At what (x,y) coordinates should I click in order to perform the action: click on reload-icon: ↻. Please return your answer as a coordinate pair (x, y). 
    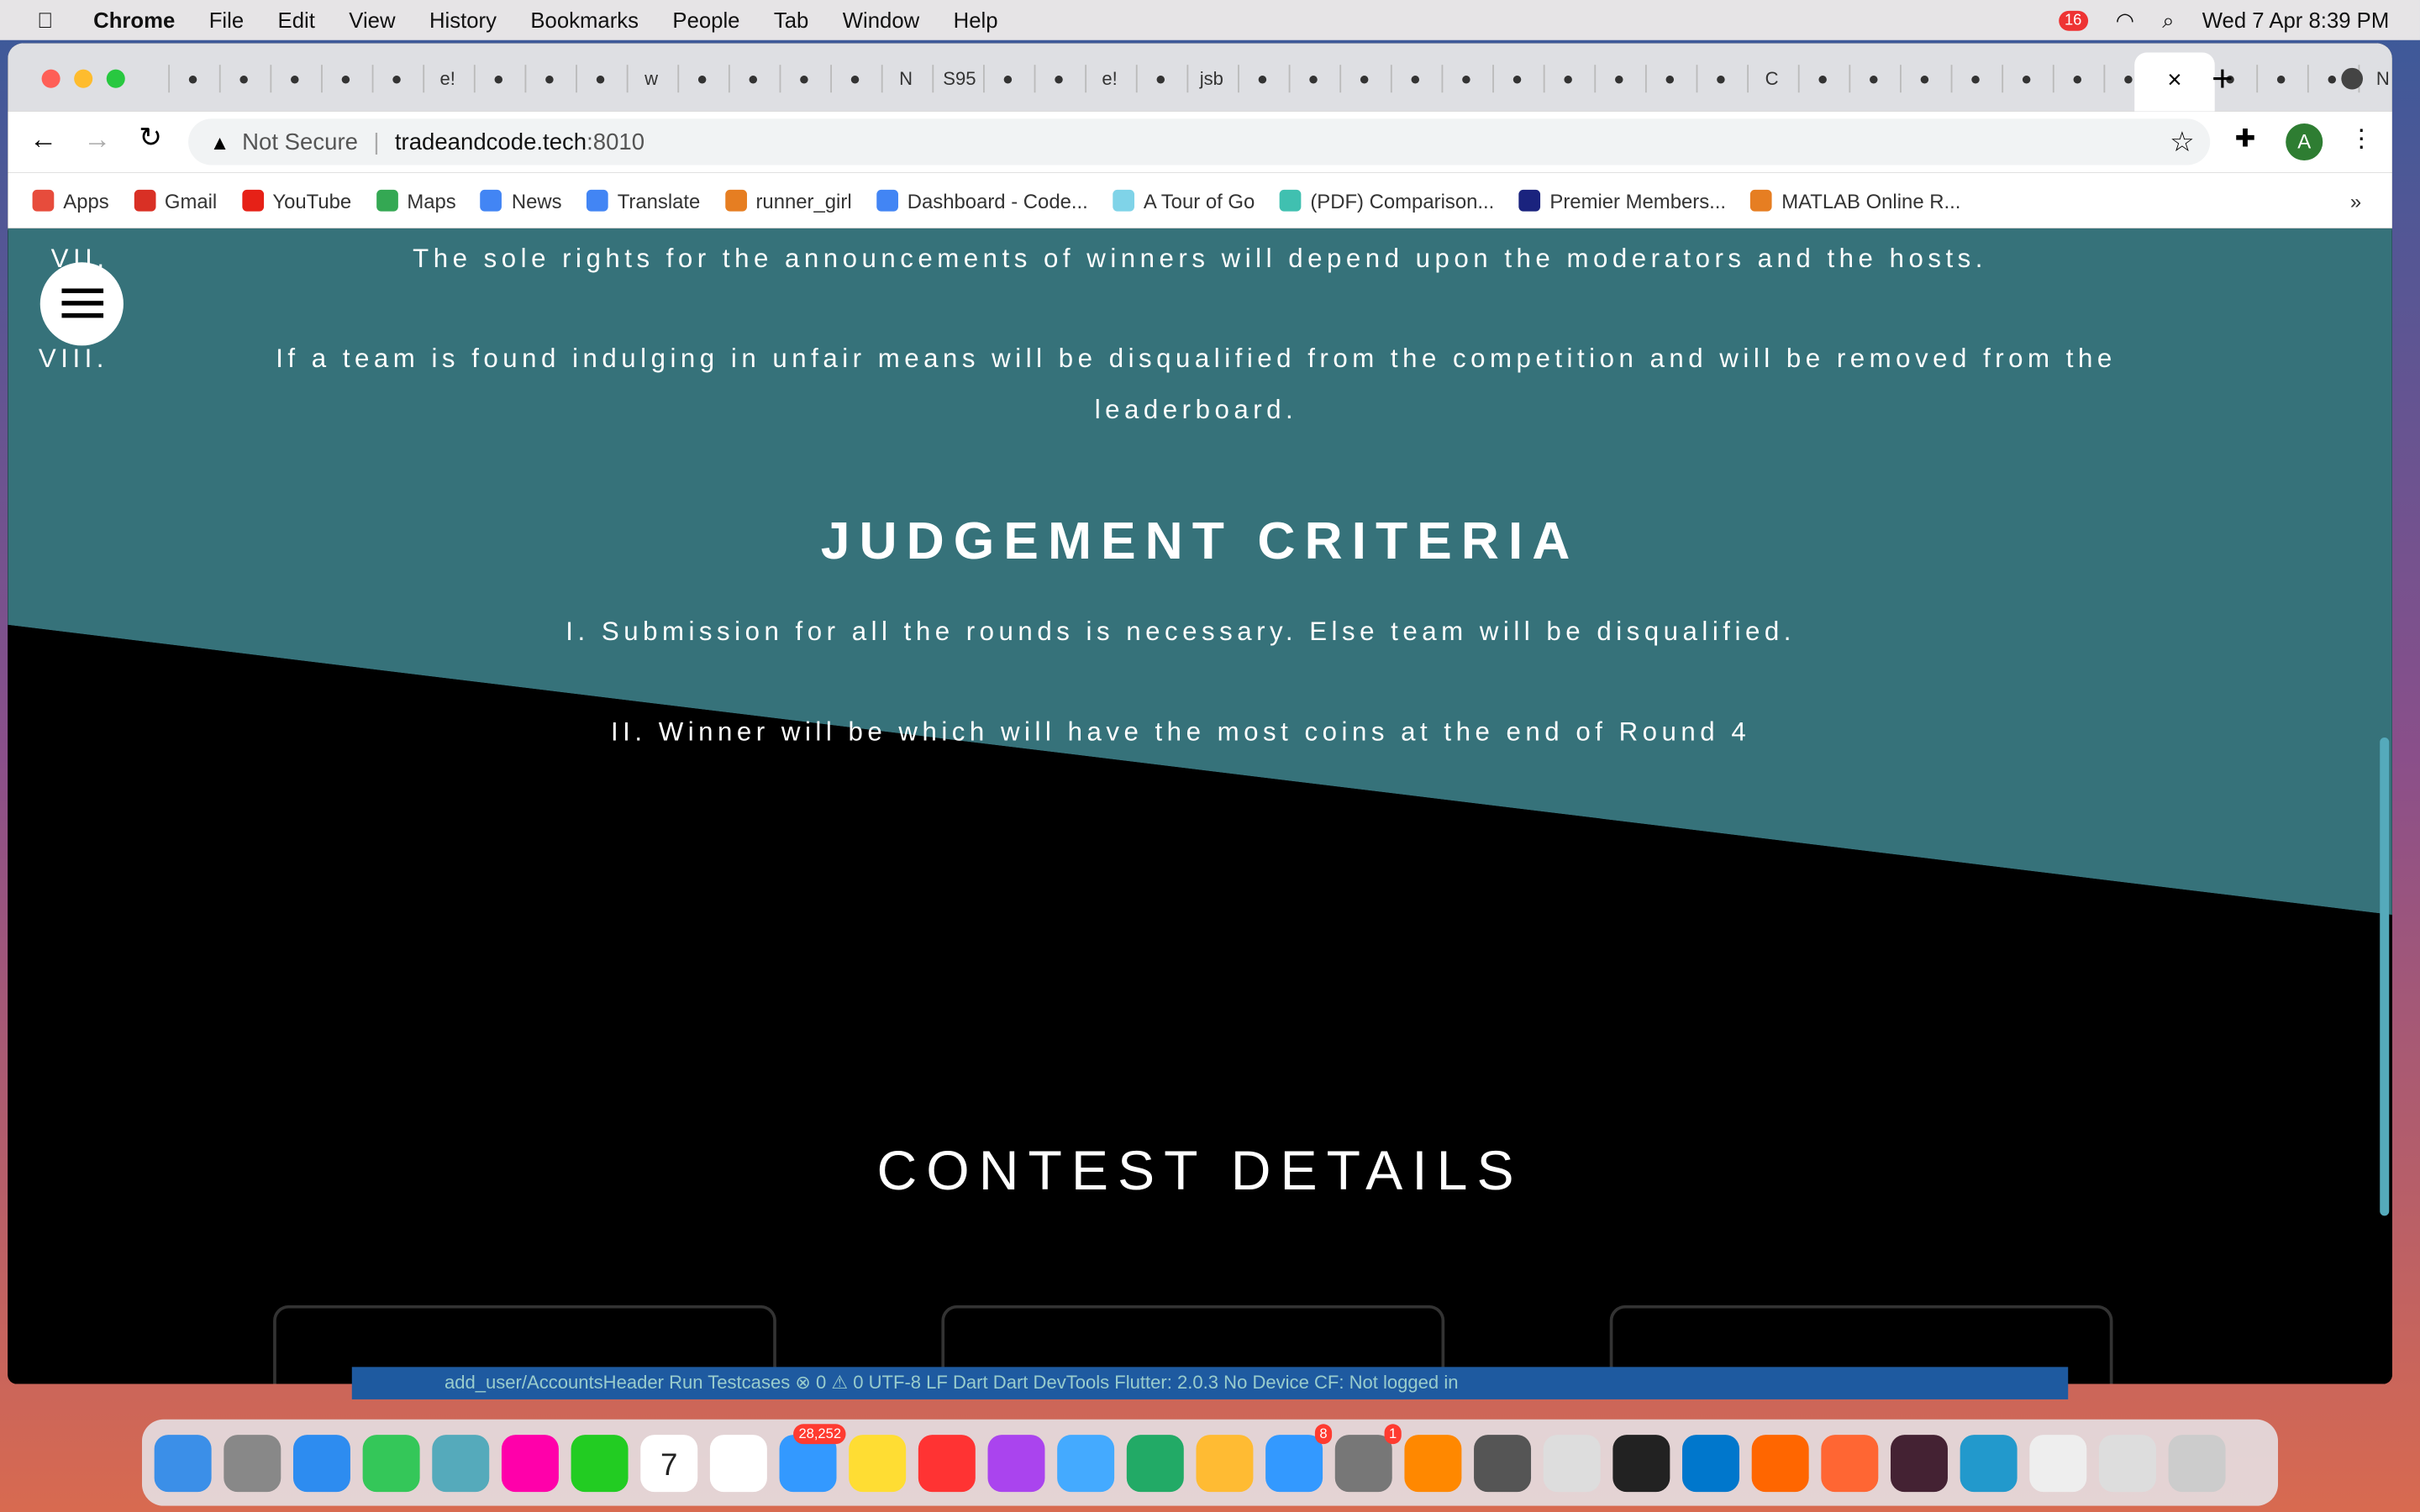
    Looking at the image, I should click on (150, 138).